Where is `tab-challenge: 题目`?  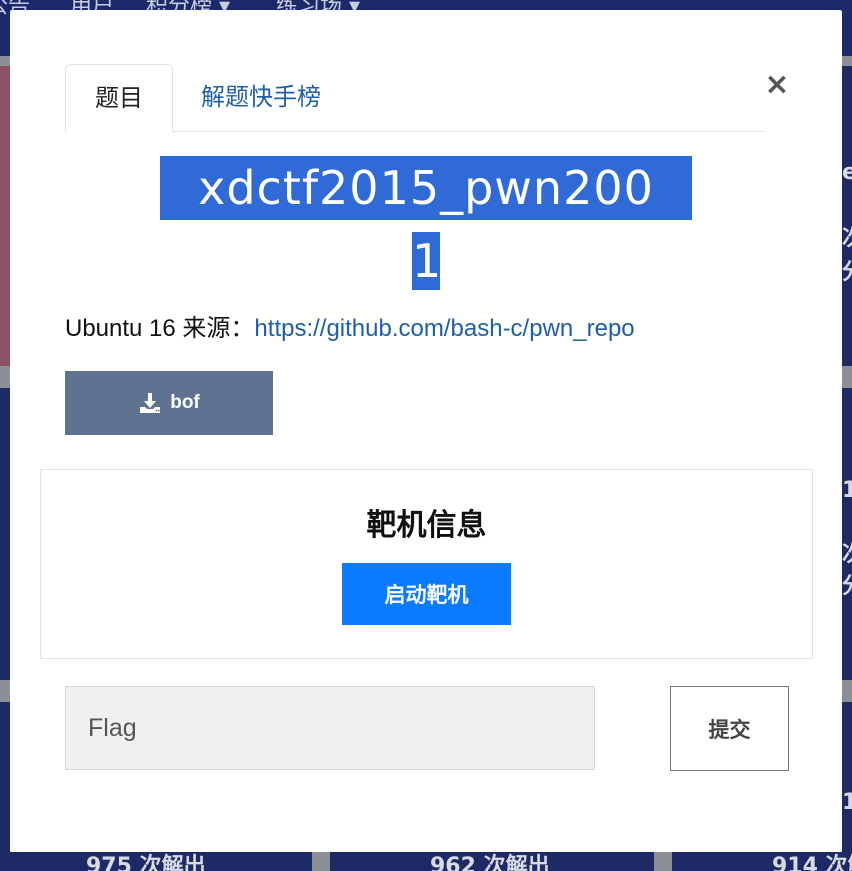 tab-challenge: 题目 is located at coordinates (119, 98).